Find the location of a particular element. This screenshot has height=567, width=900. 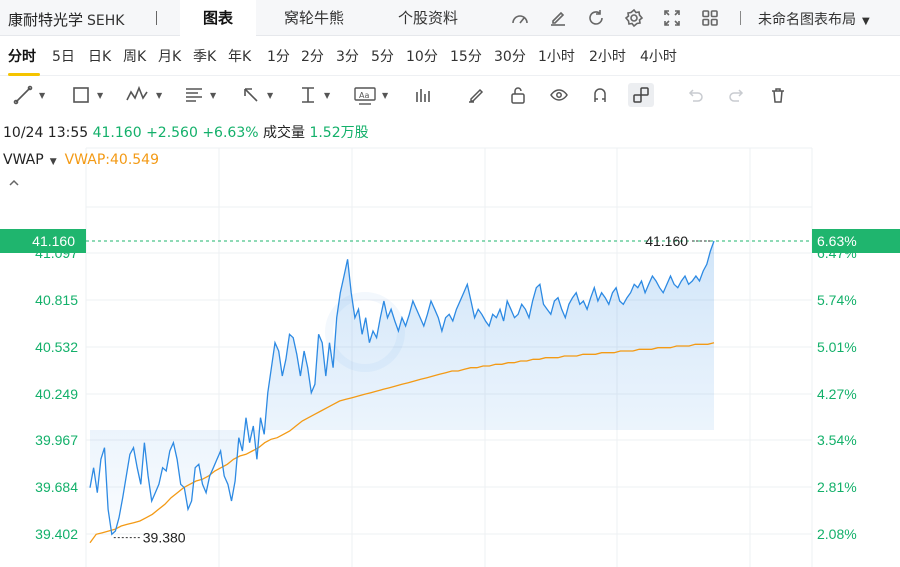

current-pct-tag: 6.63% is located at coordinates (837, 241).